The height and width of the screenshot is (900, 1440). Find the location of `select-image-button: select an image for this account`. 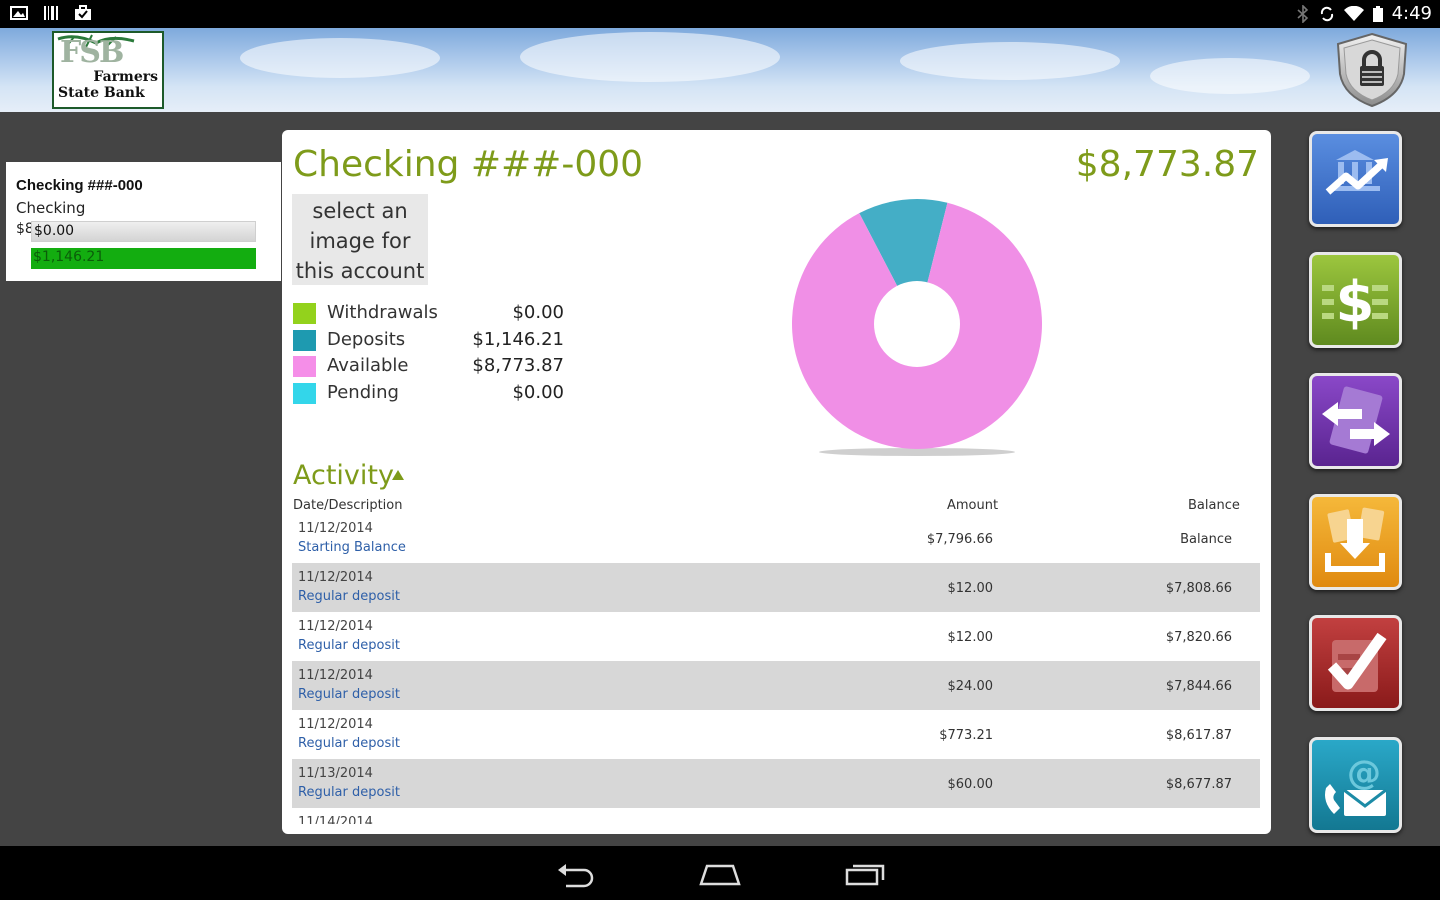

select-image-button: select an image for this account is located at coordinates (360, 239).